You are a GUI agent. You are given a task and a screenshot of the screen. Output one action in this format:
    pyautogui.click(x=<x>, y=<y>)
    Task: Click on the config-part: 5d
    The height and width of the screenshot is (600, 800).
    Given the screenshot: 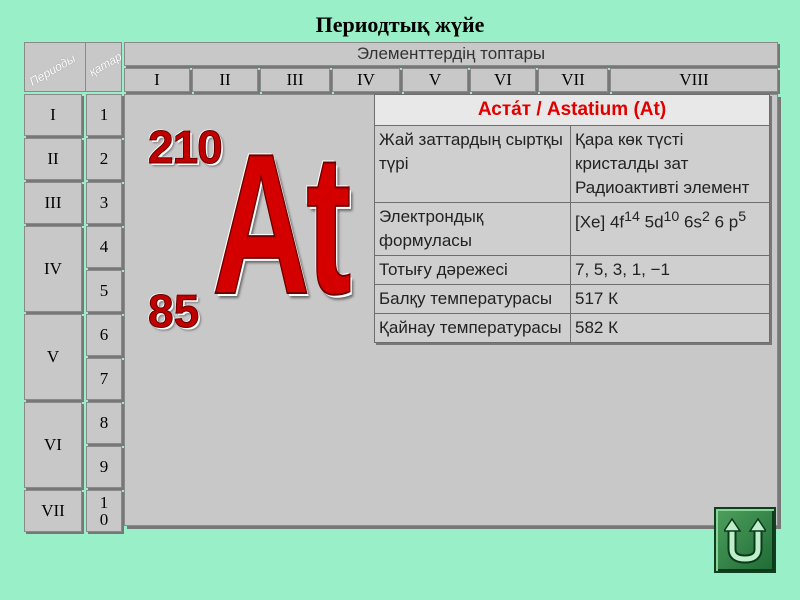 What is the action you would take?
    pyautogui.click(x=651, y=222)
    